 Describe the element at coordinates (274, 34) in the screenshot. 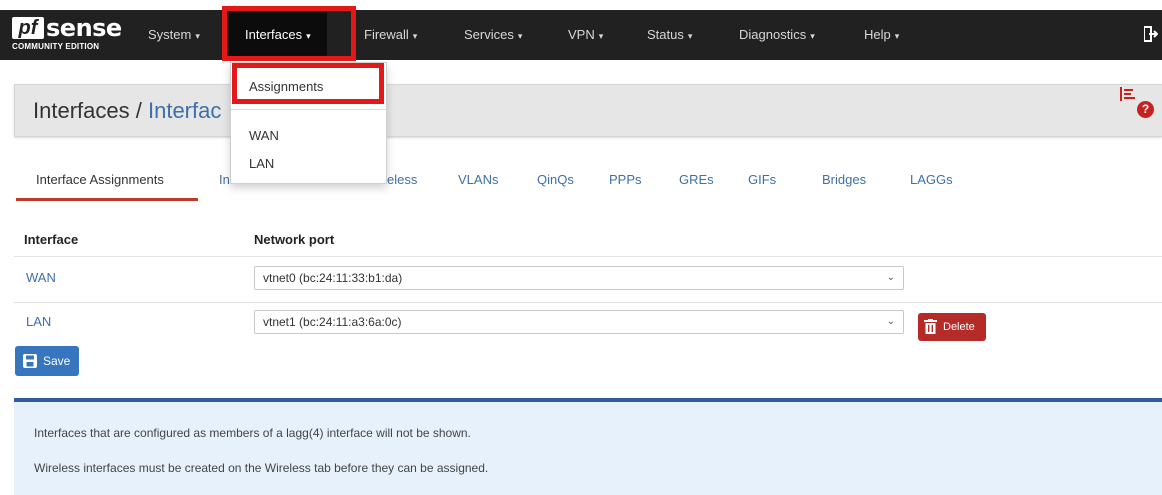

I see `nav-interfaces-label: Interfaces` at that location.